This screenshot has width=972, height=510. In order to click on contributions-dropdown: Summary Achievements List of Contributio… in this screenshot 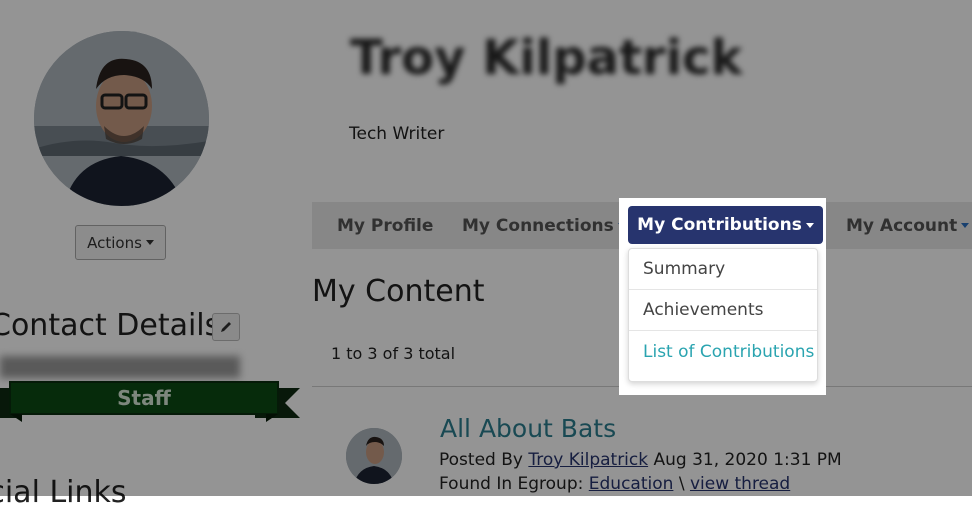, I will do `click(723, 315)`.